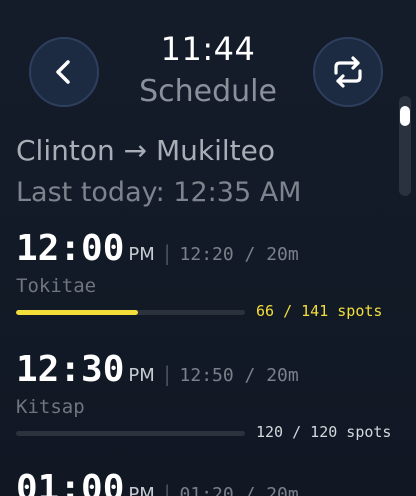 This screenshot has width=416, height=496. What do you see at coordinates (70, 482) in the screenshot?
I see `departure-time: 01:00` at bounding box center [70, 482].